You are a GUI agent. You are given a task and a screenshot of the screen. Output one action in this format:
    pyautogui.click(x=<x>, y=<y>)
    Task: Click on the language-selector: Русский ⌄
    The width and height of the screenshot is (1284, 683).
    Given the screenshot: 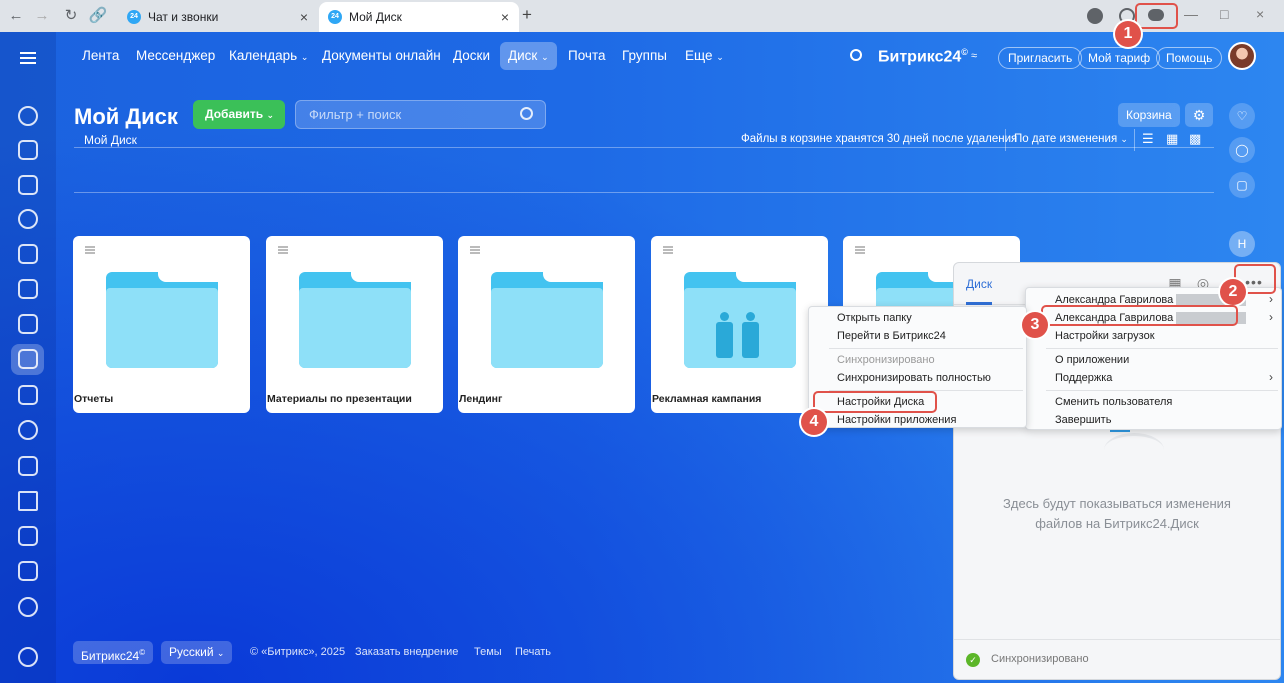 What is the action you would take?
    pyautogui.click(x=197, y=652)
    